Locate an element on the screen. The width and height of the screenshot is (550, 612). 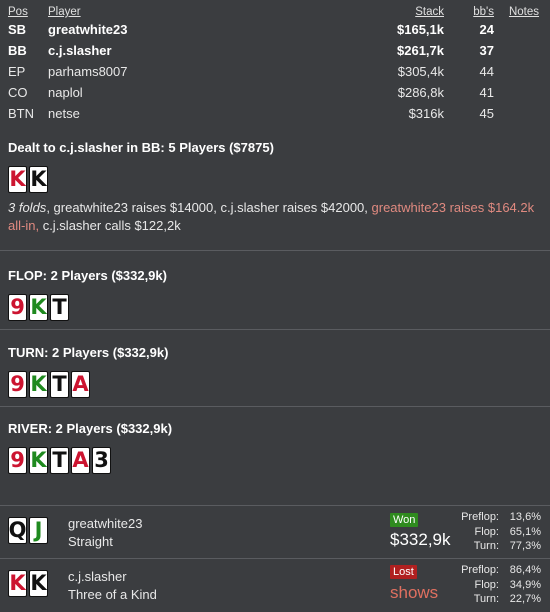
stat-line: Flop: 34,9% is located at coordinates (491, 585).